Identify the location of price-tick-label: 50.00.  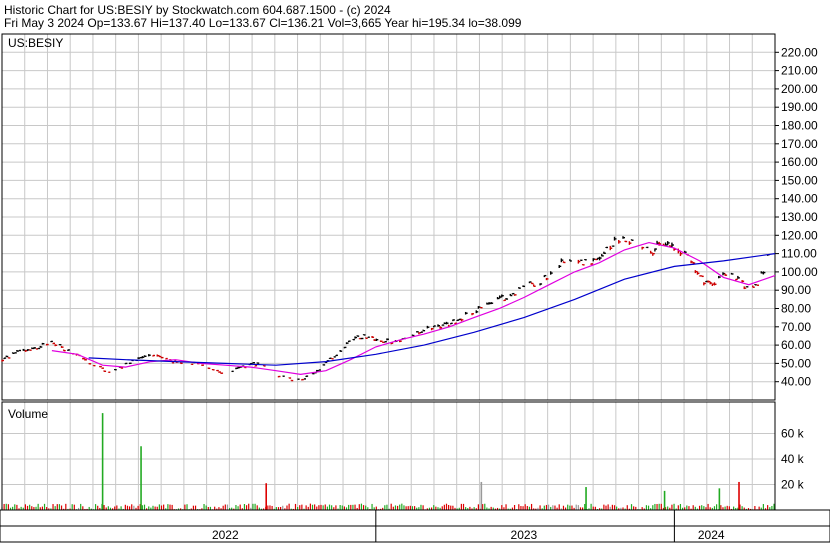
(796, 363).